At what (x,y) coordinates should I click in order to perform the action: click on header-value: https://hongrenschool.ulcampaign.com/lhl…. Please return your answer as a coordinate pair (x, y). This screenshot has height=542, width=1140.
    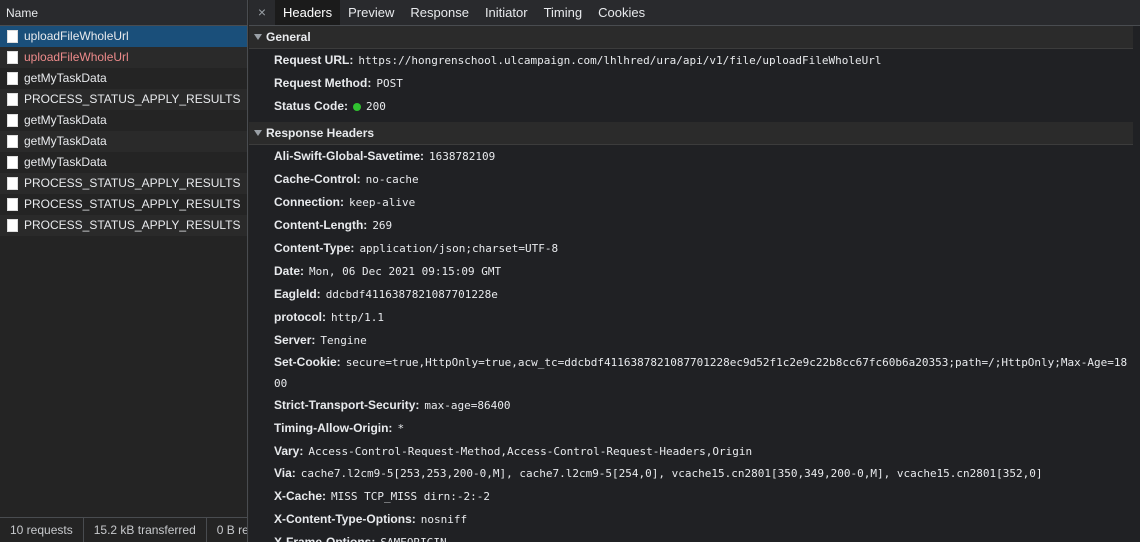
    Looking at the image, I should click on (620, 60).